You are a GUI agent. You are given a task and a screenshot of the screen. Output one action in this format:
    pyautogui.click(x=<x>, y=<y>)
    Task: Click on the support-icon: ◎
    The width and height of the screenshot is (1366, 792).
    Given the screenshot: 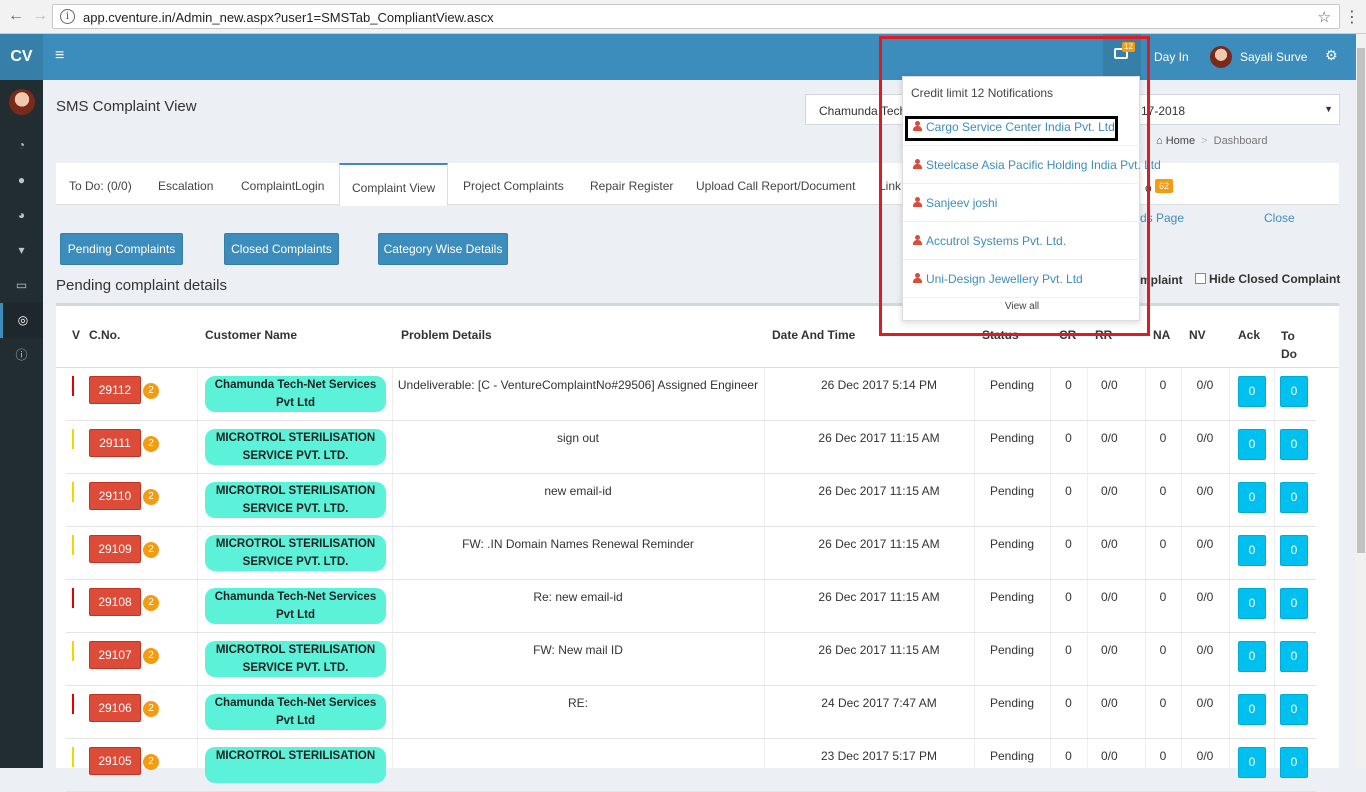 What is the action you would take?
    pyautogui.click(x=21, y=320)
    